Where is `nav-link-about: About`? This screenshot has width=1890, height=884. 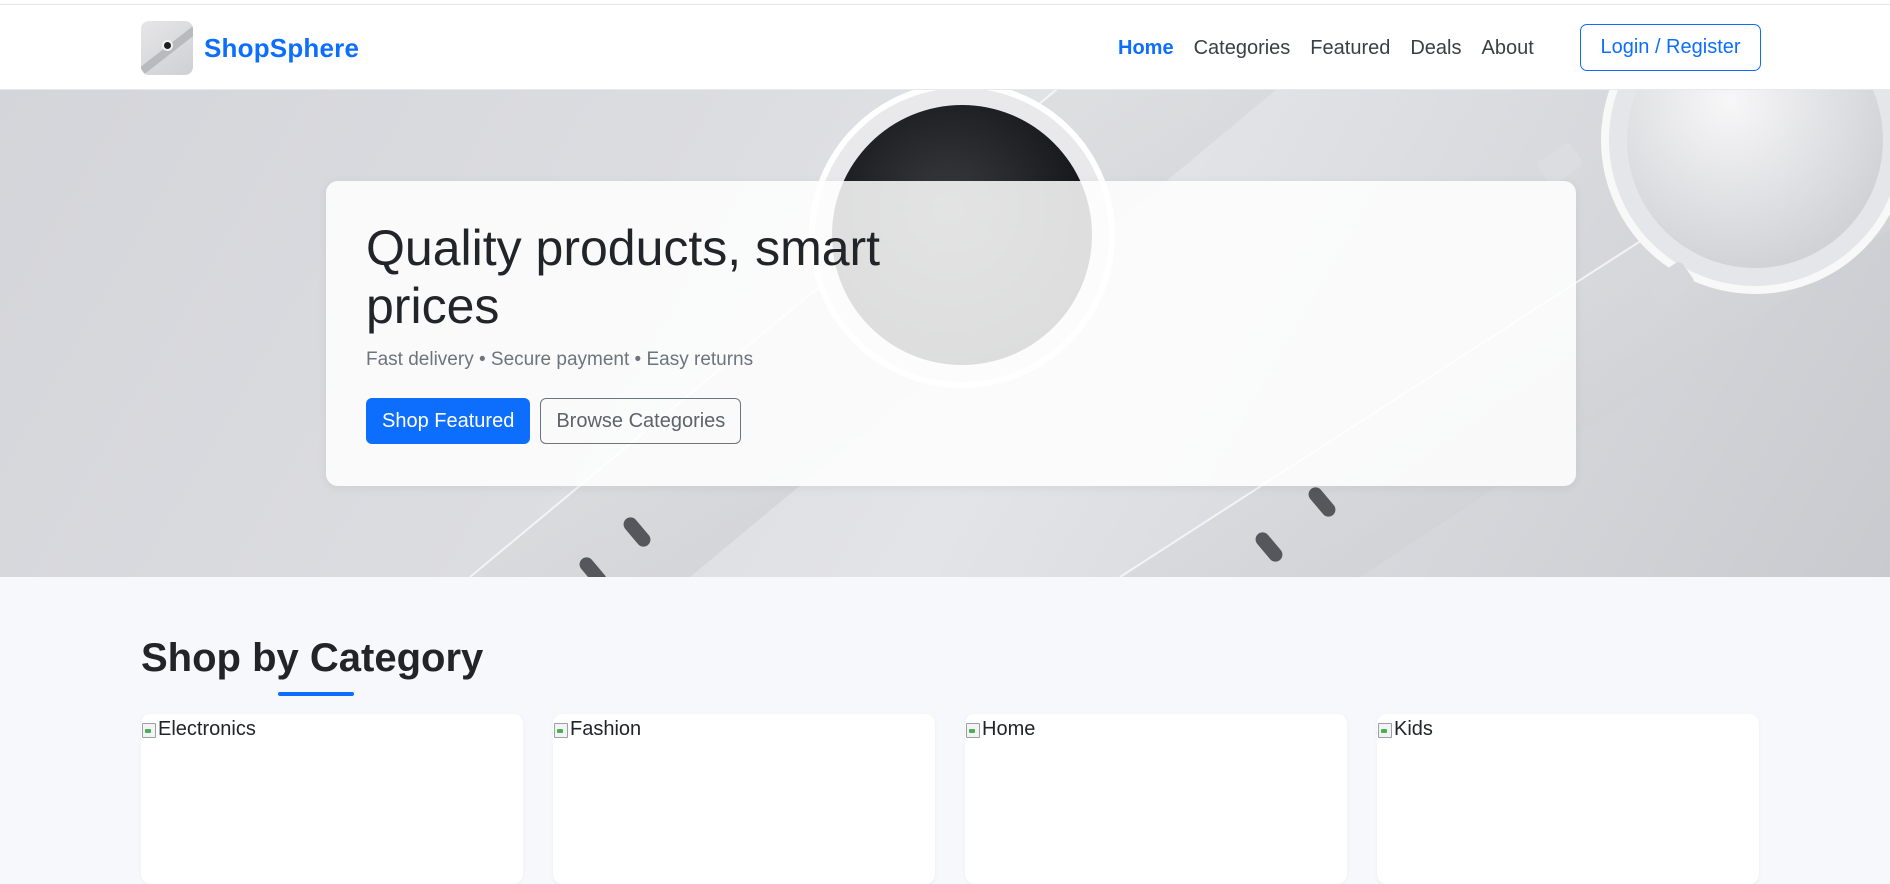
nav-link-about: About is located at coordinates (1508, 48).